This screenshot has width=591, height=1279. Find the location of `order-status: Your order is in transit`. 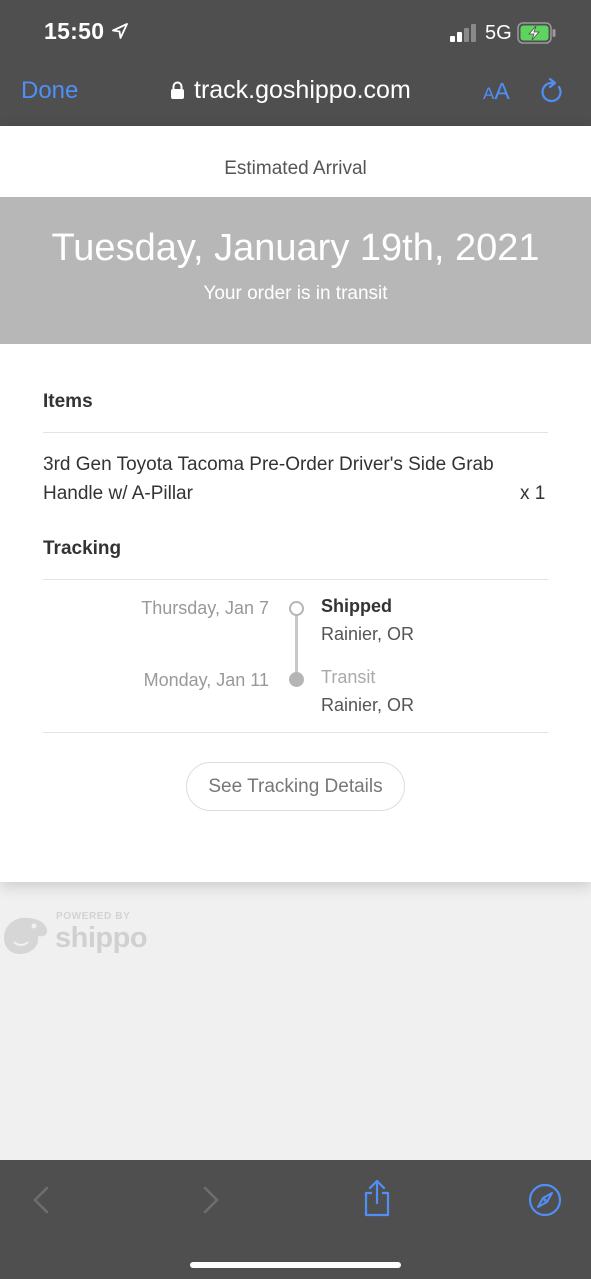

order-status: Your order is in transit is located at coordinates (295, 293).